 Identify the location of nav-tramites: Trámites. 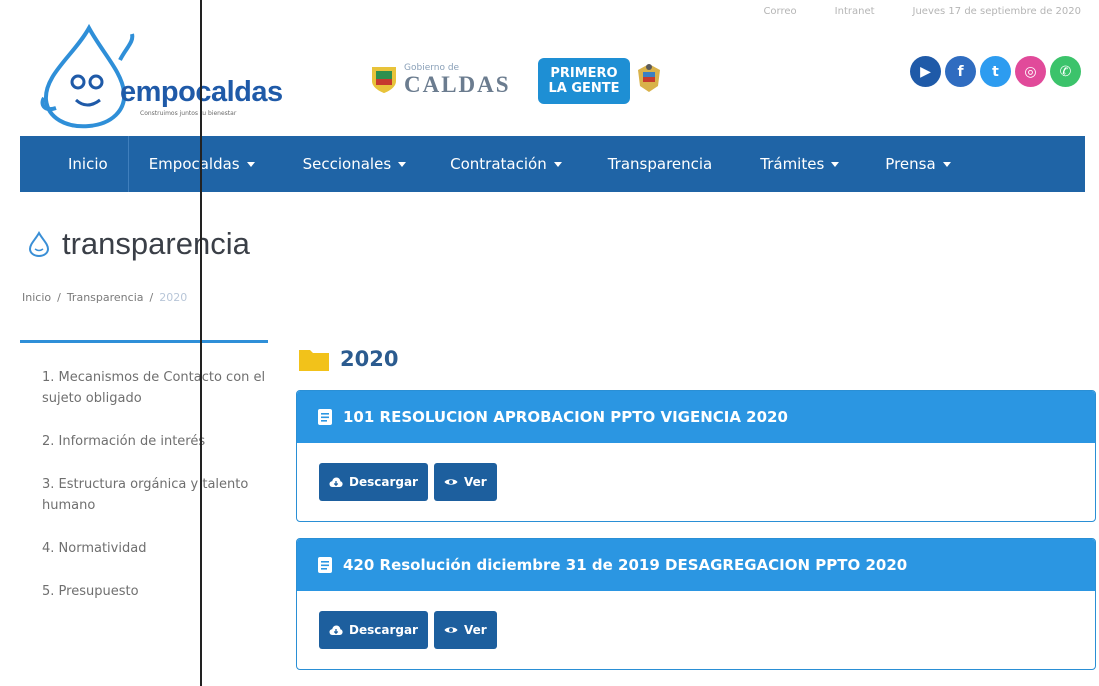
(802, 164).